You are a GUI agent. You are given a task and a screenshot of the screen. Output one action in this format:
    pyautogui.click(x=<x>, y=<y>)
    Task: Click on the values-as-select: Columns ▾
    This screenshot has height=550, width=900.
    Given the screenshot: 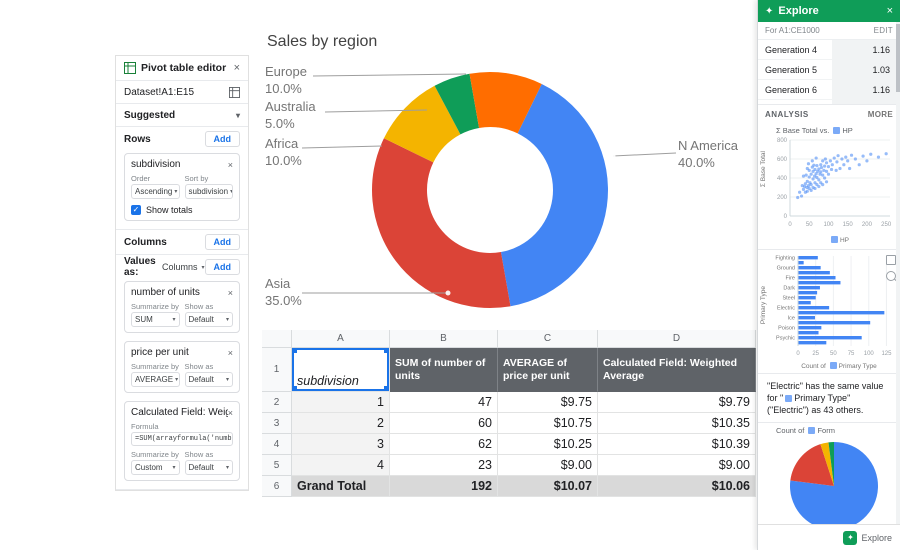 What is the action you would take?
    pyautogui.click(x=183, y=267)
    